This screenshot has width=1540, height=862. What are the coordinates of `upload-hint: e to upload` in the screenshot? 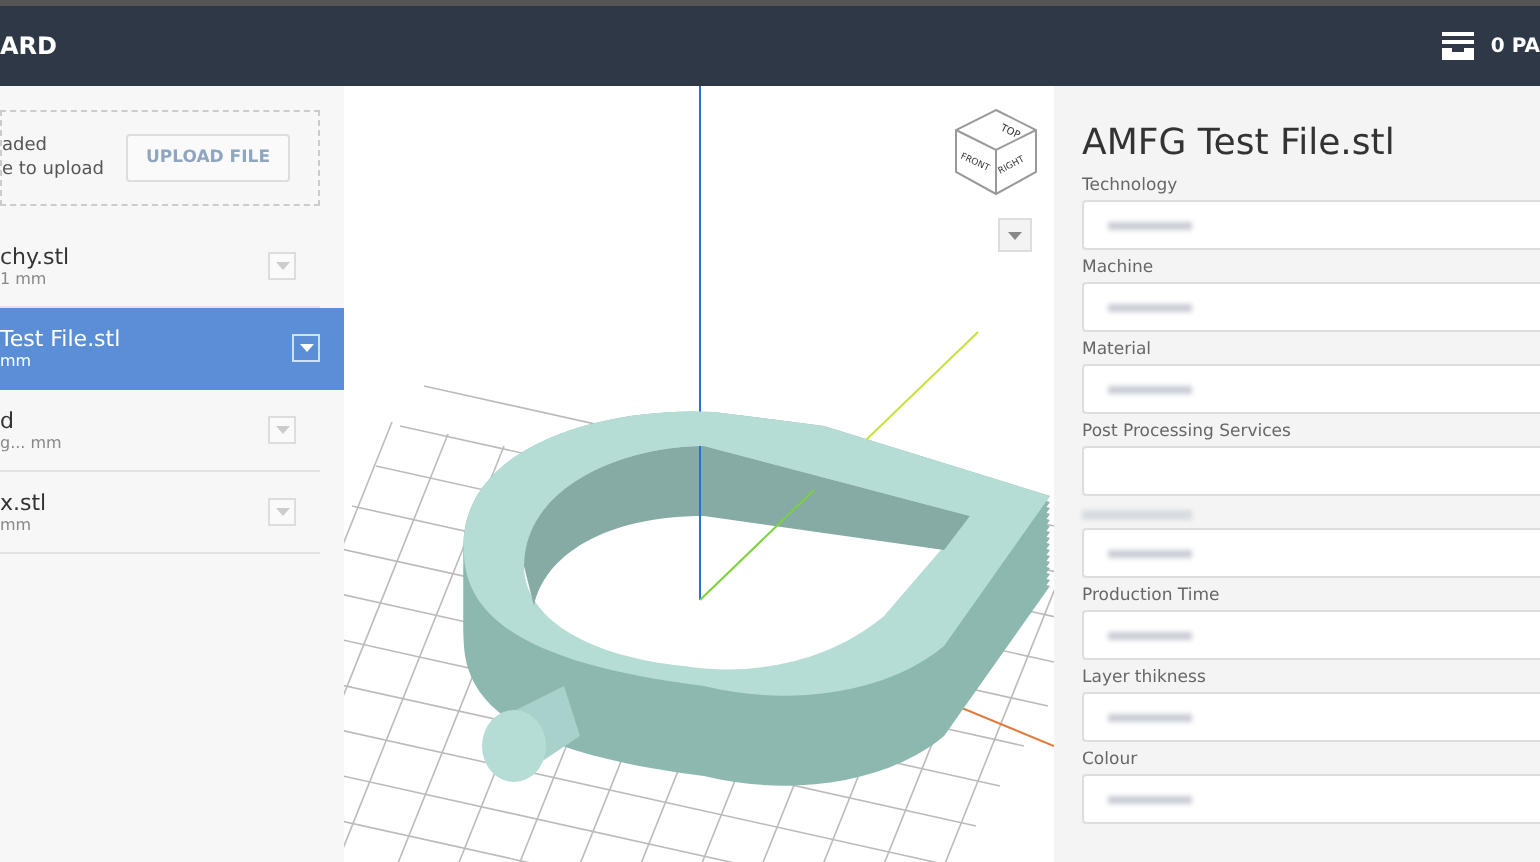 It's located at (53, 170).